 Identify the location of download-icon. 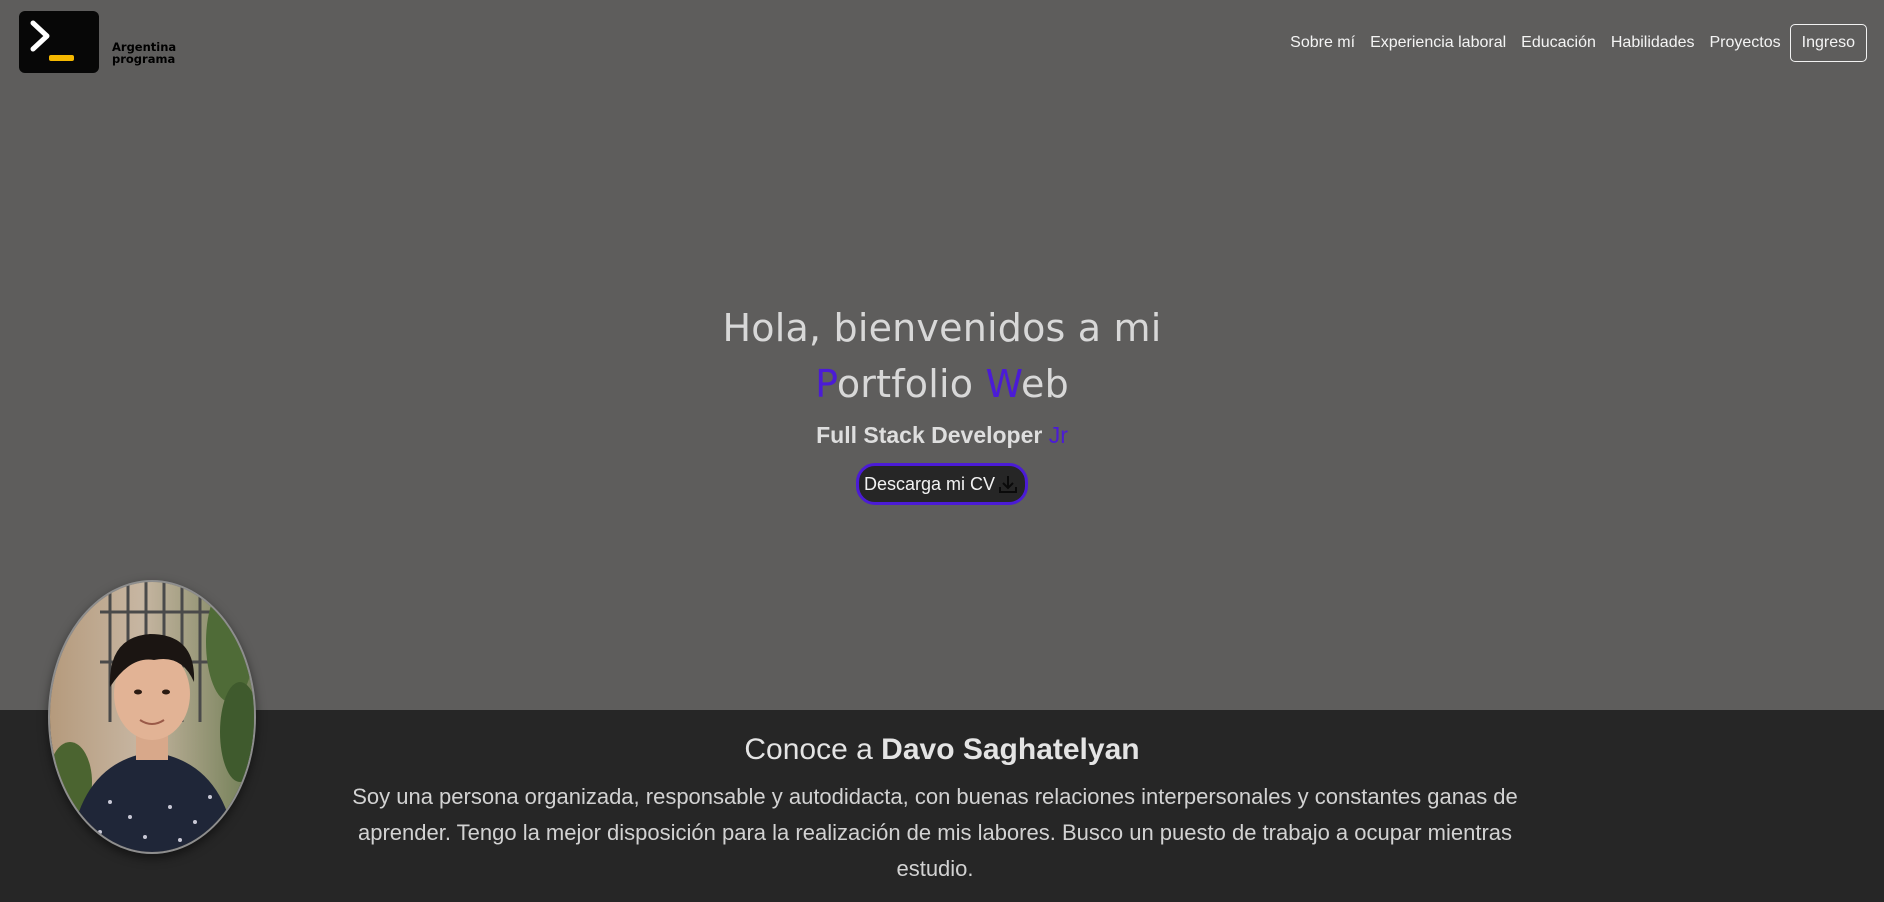
(1008, 484).